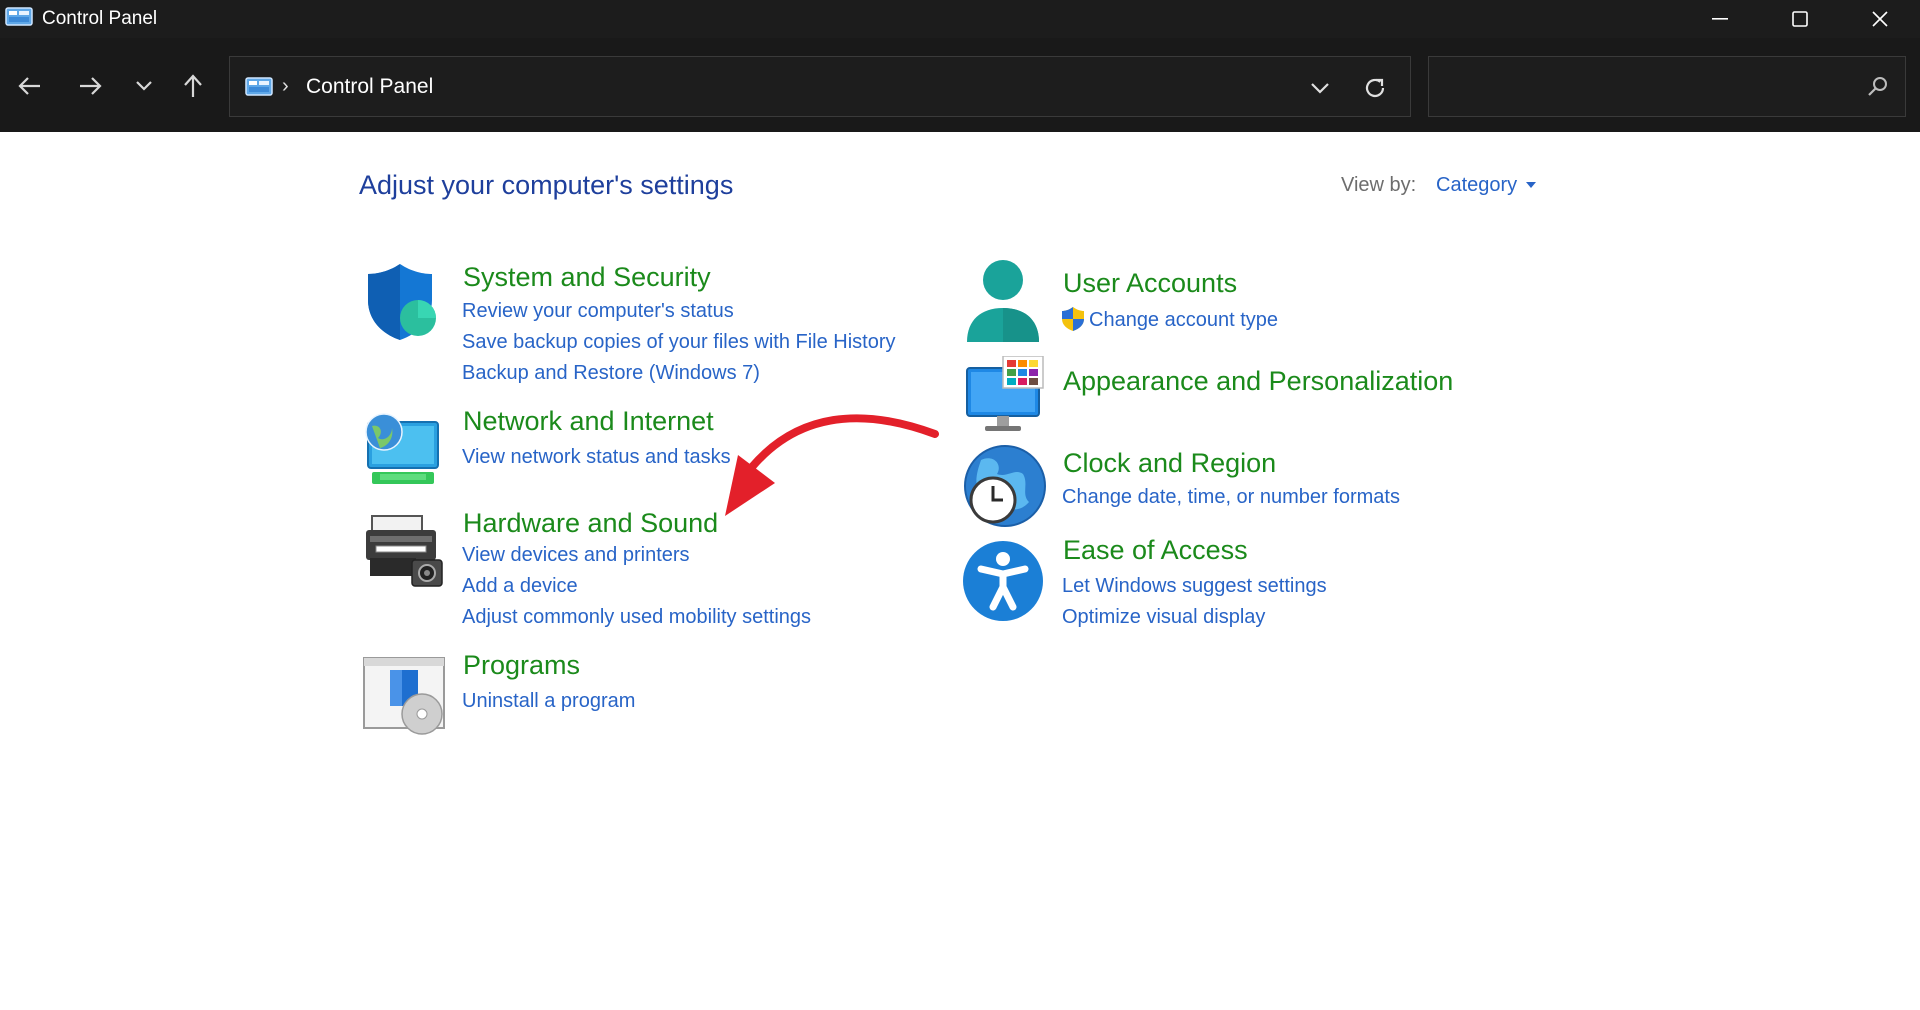 This screenshot has height=1010, width=1920. I want to click on category-title-hardware-sound: Hardware and Sound, so click(590, 523).